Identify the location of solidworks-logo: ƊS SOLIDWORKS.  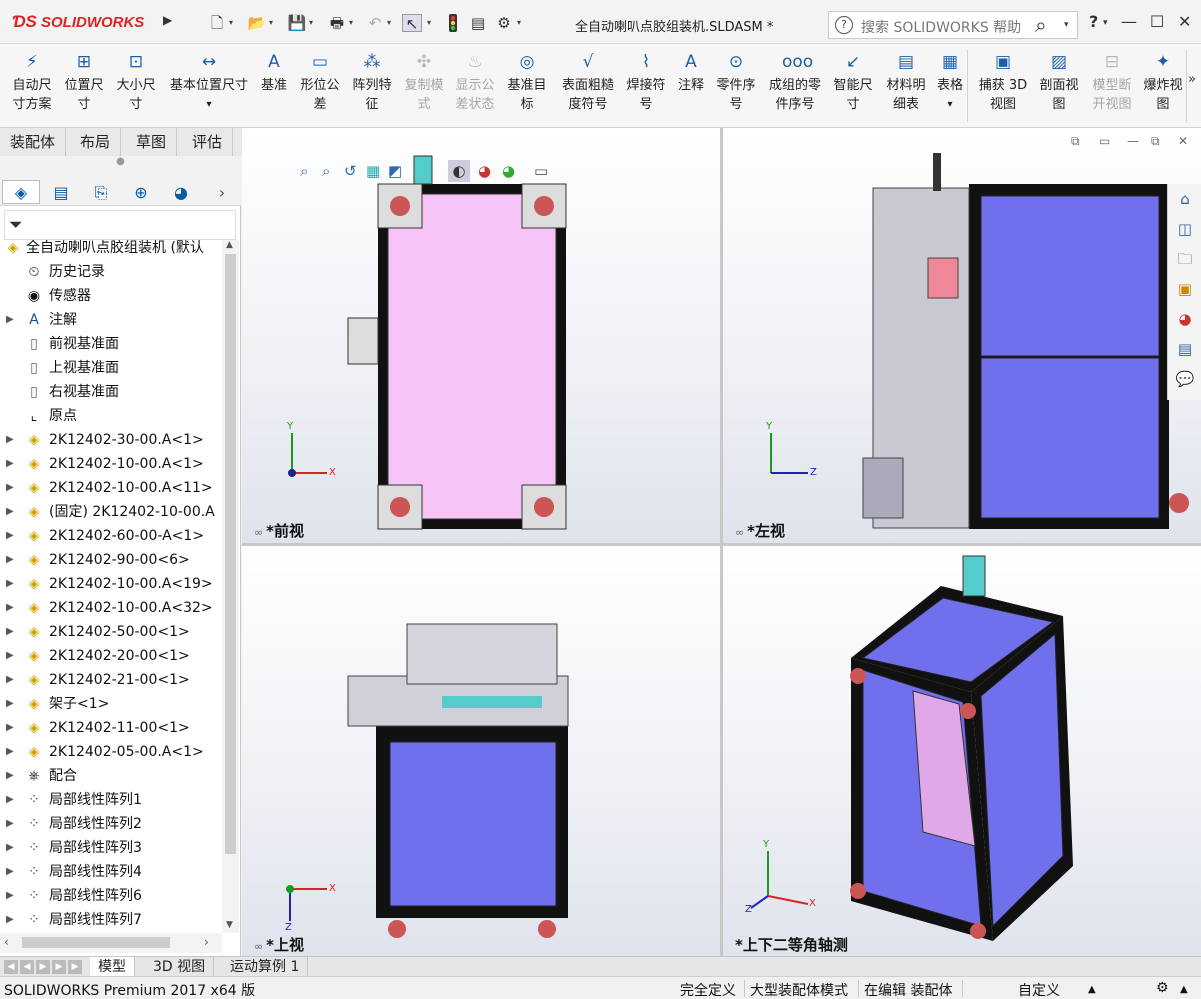
(78, 23).